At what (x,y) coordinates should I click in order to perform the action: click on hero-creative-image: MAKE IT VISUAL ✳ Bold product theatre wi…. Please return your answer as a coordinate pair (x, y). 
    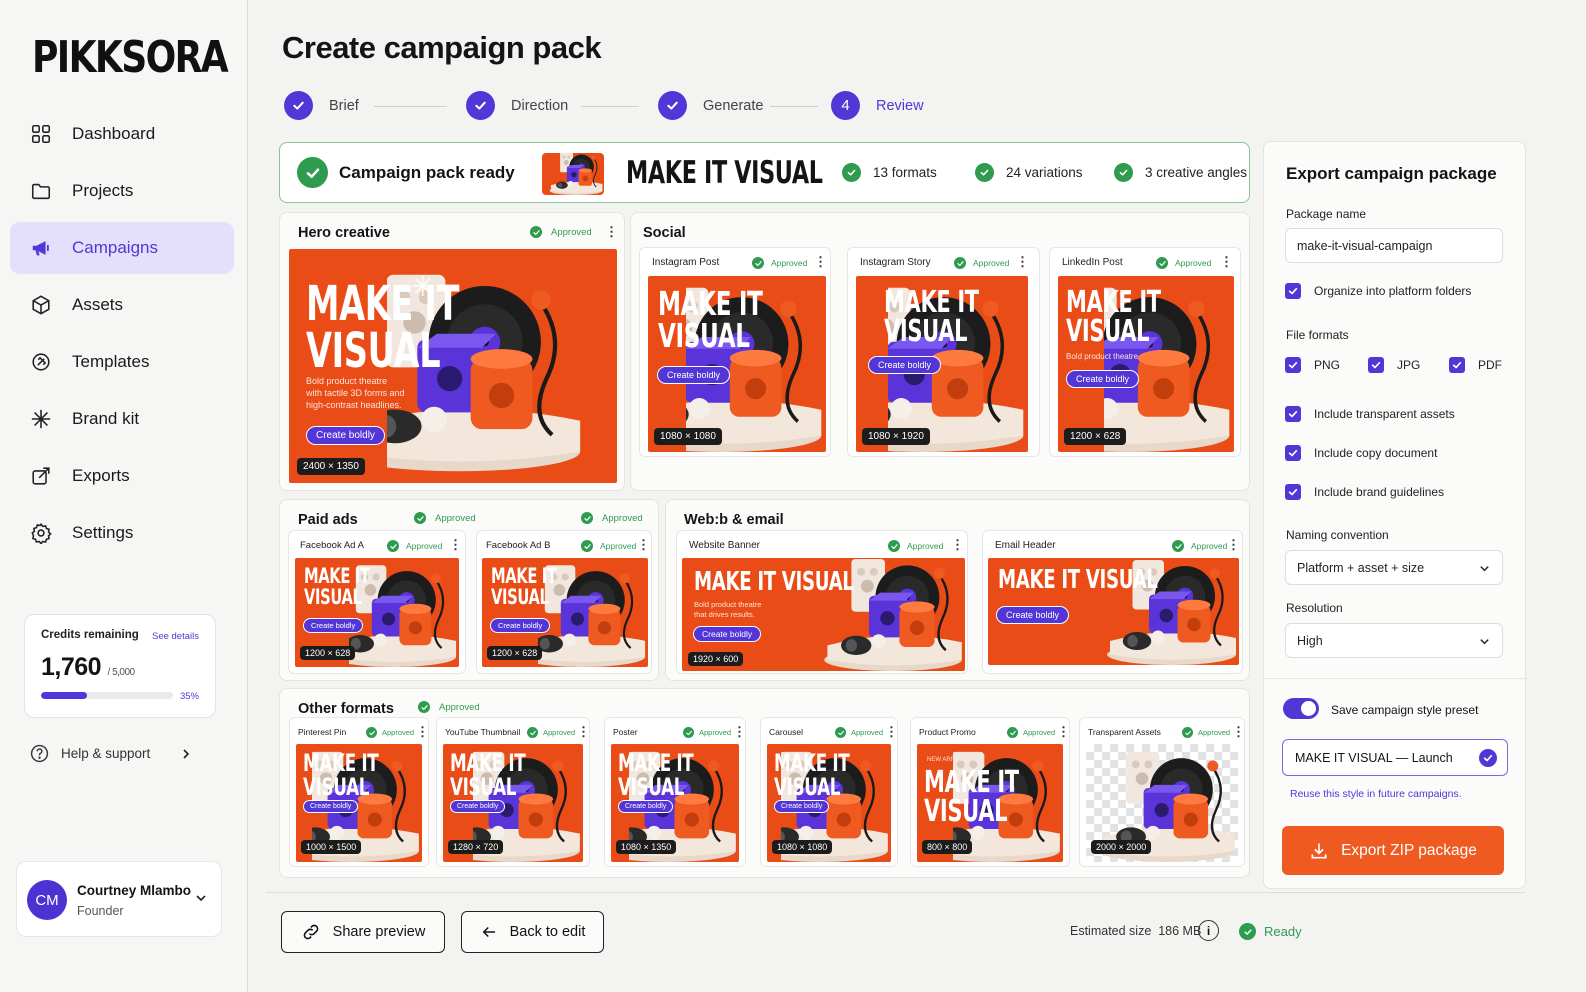
    Looking at the image, I should click on (453, 366).